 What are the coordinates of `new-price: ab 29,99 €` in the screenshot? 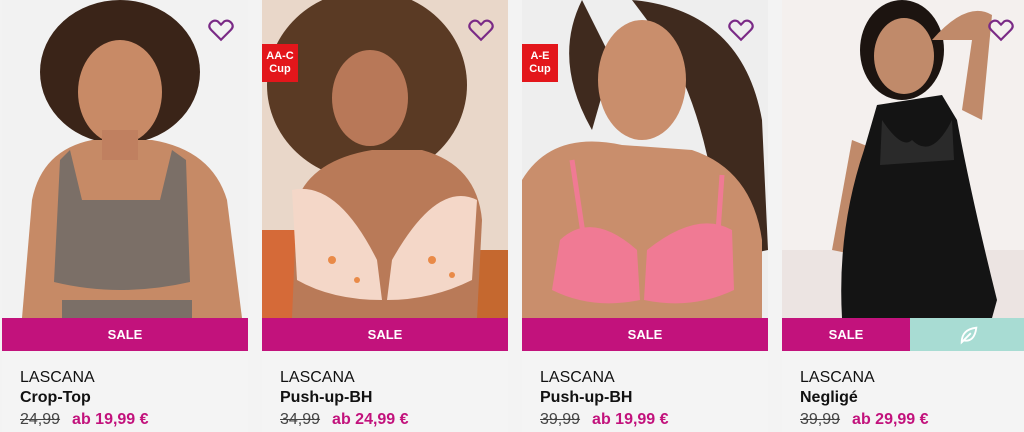 It's located at (890, 419).